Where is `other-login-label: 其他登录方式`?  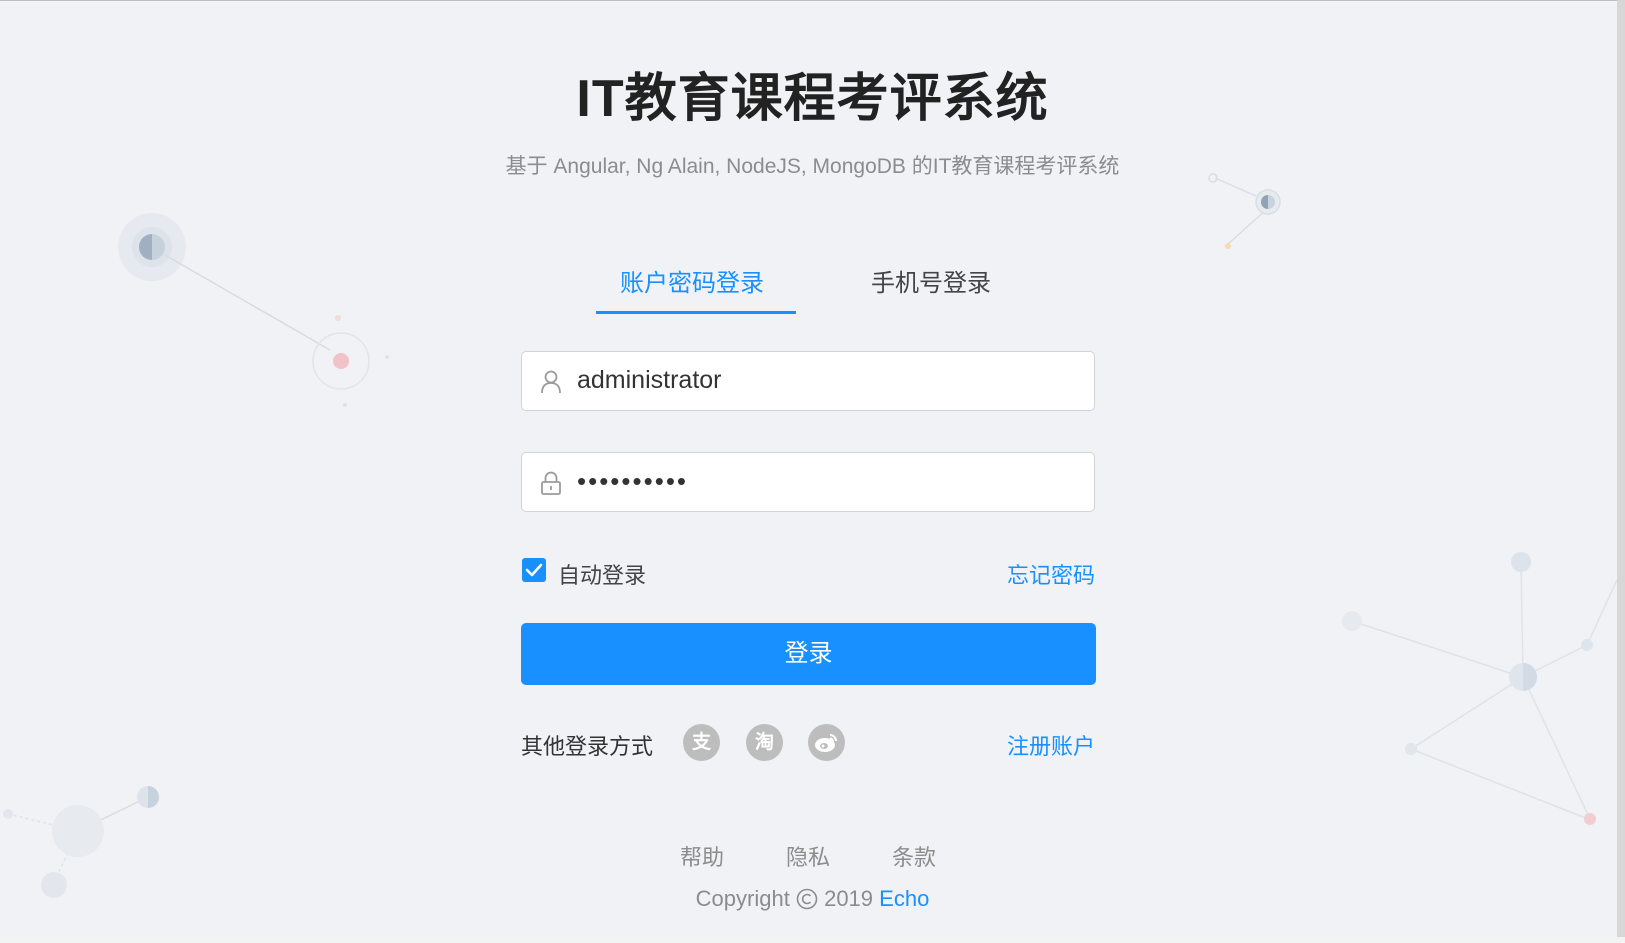
other-login-label: 其他登录方式 is located at coordinates (587, 746).